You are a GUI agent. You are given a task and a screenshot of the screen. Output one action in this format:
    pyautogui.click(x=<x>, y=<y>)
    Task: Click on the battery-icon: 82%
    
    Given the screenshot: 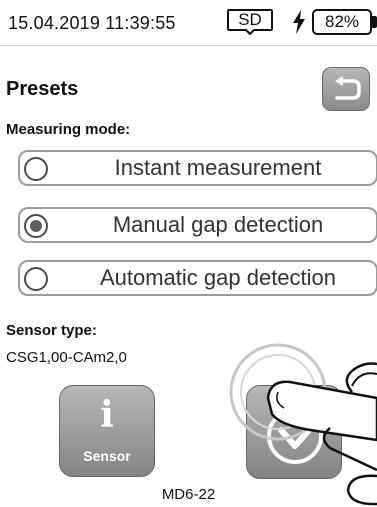 What is the action you would take?
    pyautogui.click(x=342, y=22)
    